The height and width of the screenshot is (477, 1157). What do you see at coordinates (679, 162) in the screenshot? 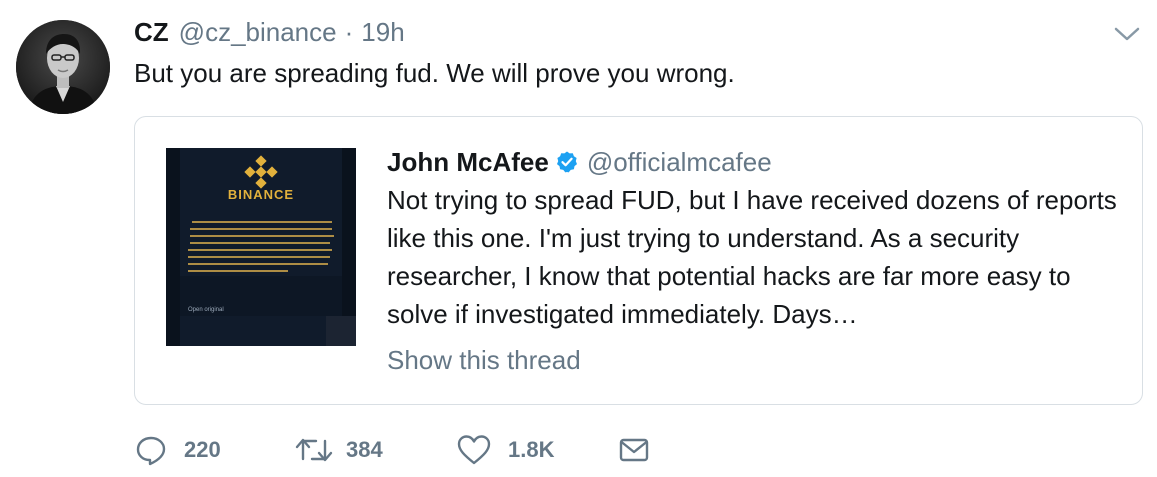
I see `quoted-author-handle: @officialmcafee` at bounding box center [679, 162].